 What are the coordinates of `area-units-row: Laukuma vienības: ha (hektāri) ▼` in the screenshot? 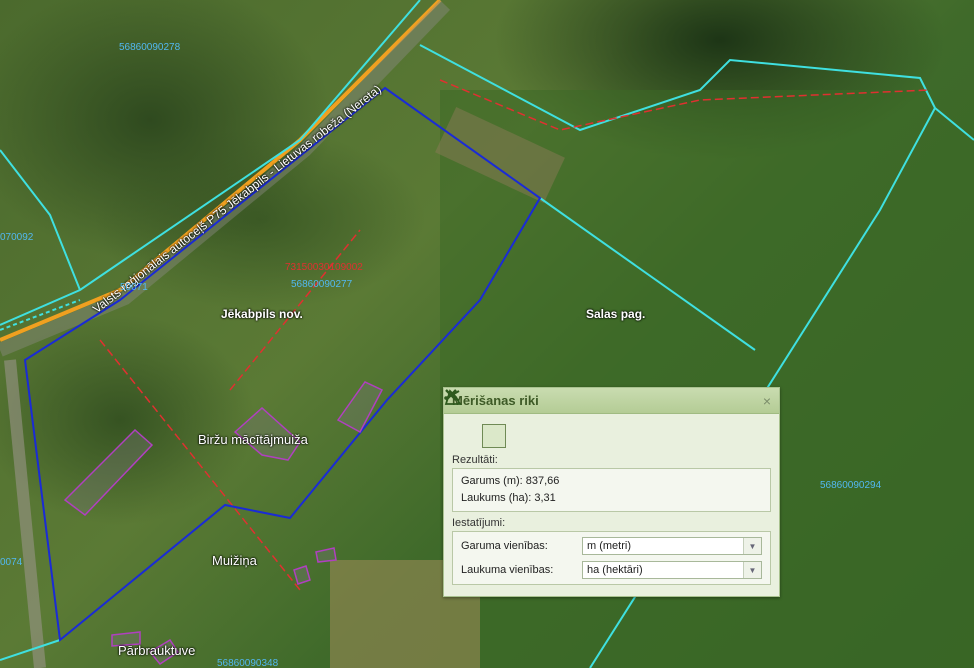 It's located at (611, 570).